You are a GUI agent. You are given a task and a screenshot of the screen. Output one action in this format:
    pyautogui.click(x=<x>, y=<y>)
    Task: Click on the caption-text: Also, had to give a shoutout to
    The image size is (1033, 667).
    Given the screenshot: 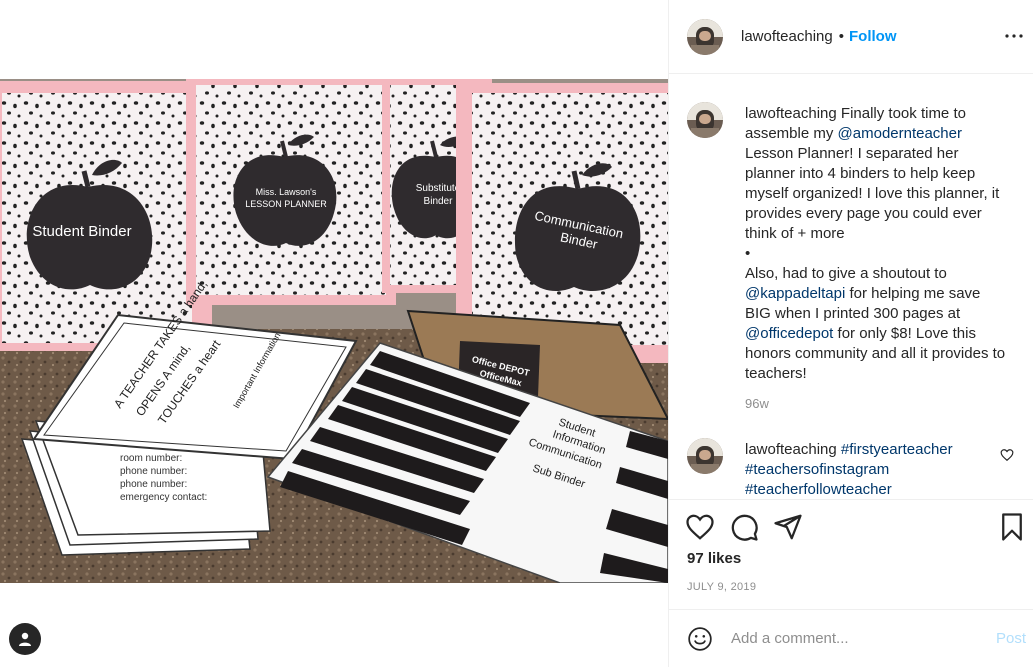 What is the action you would take?
    pyautogui.click(x=846, y=273)
    